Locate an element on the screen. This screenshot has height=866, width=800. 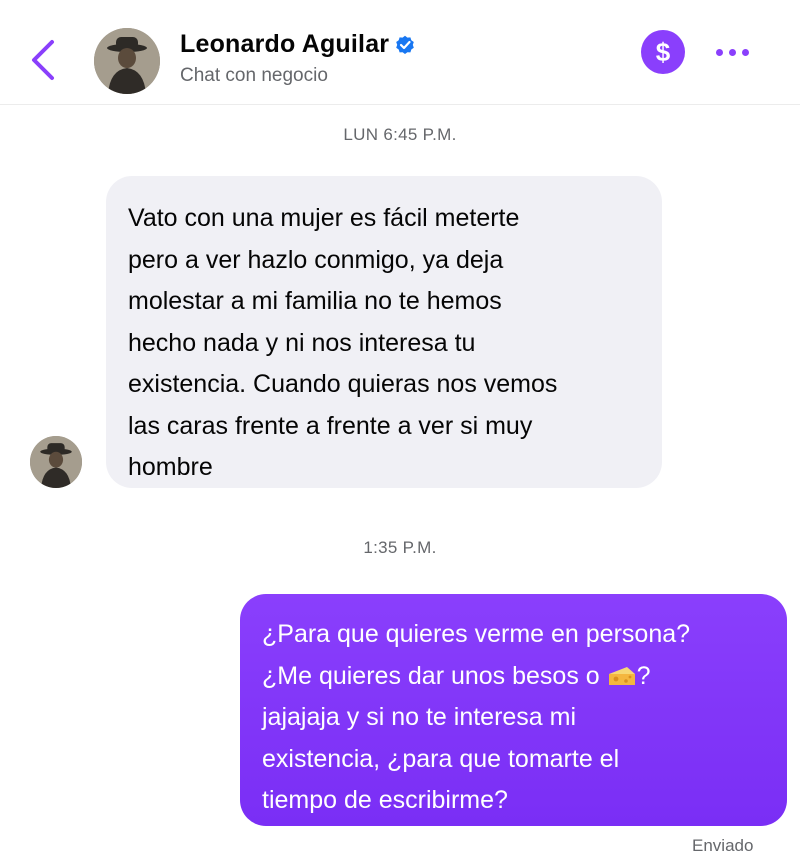
chat-type-label: Chat con negocio is located at coordinates (254, 75).